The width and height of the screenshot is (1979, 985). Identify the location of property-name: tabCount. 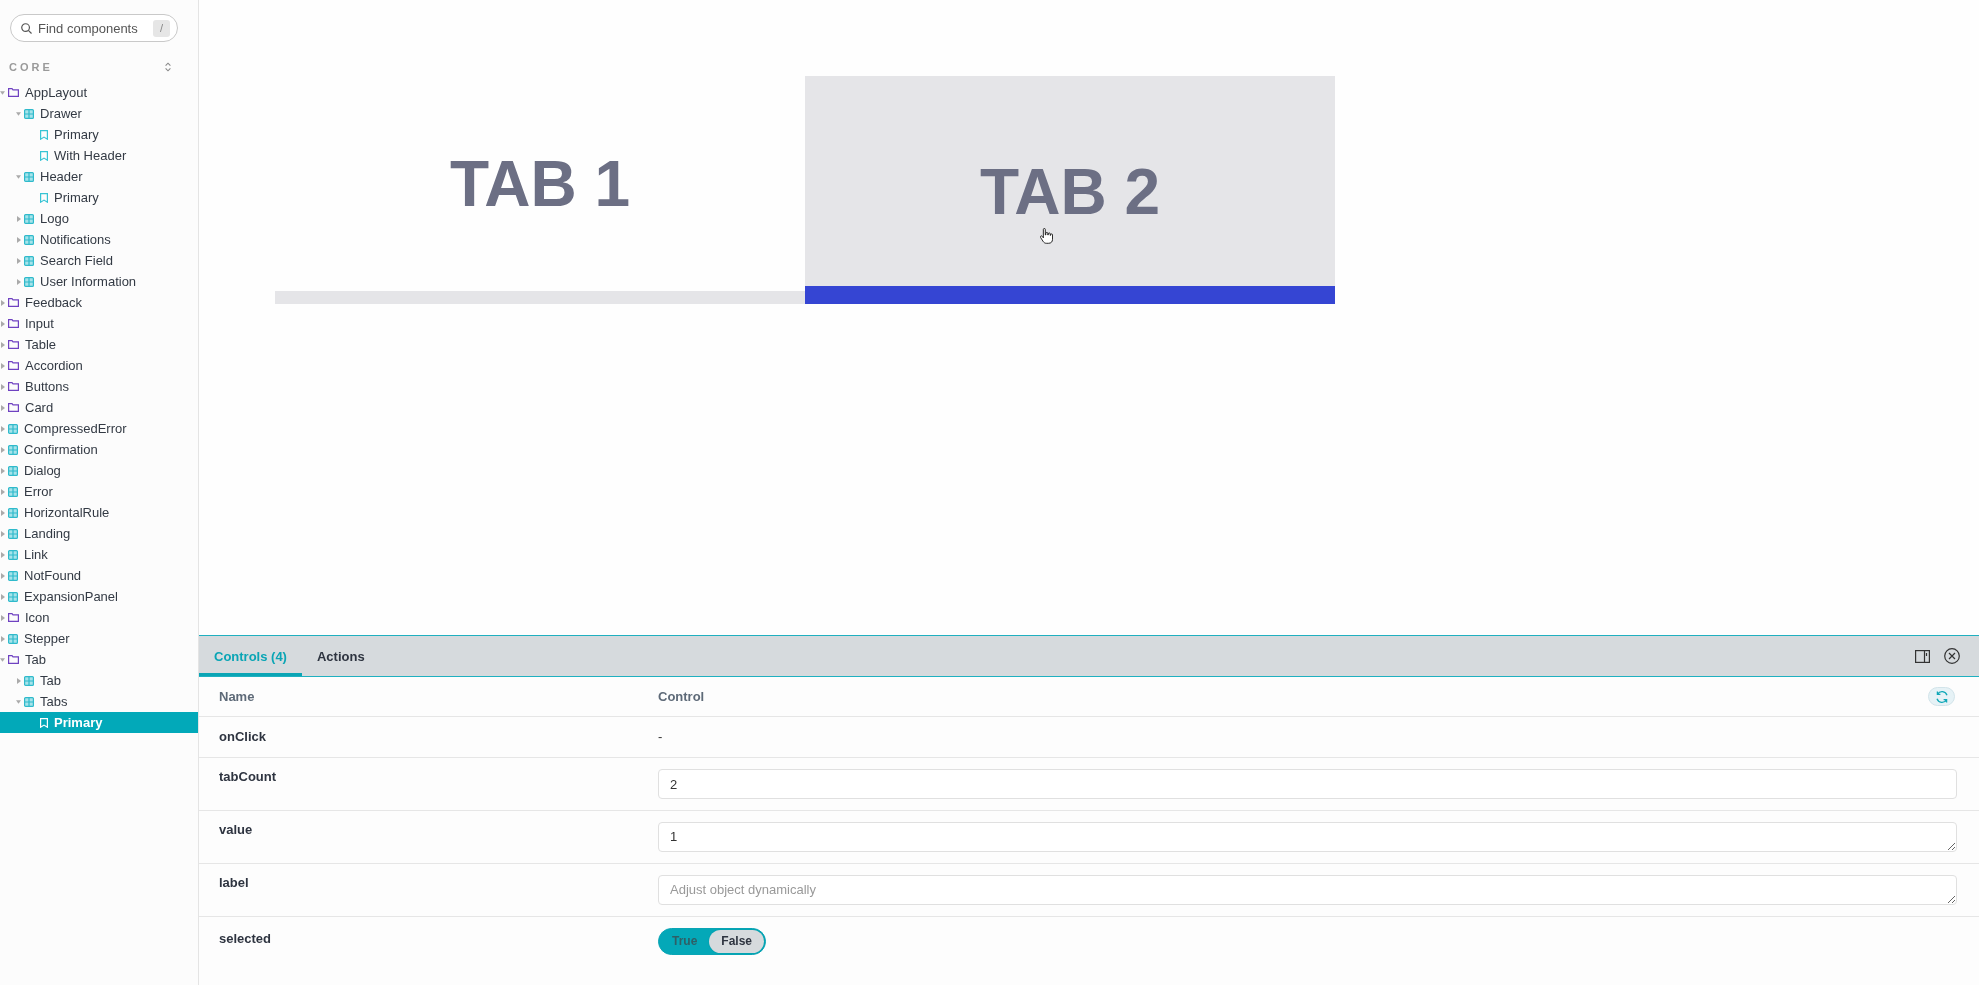
(248, 776).